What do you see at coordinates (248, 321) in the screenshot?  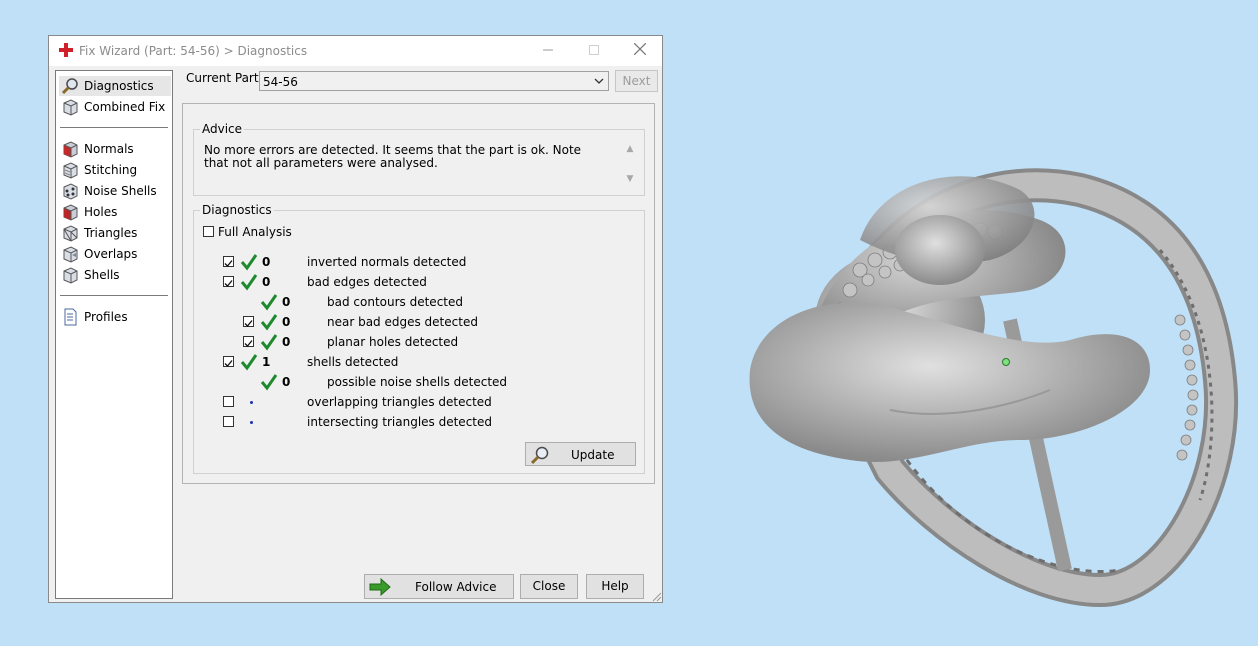 I see `row-checkbox-near-bad-edges` at bounding box center [248, 321].